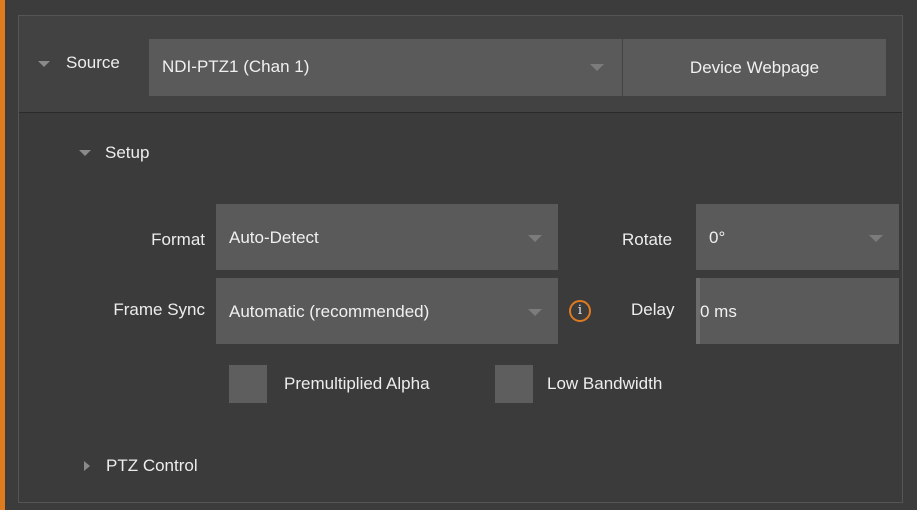  Describe the element at coordinates (329, 311) in the screenshot. I see `frame-sync-dropdown-value: Automatic (recommended)` at that location.